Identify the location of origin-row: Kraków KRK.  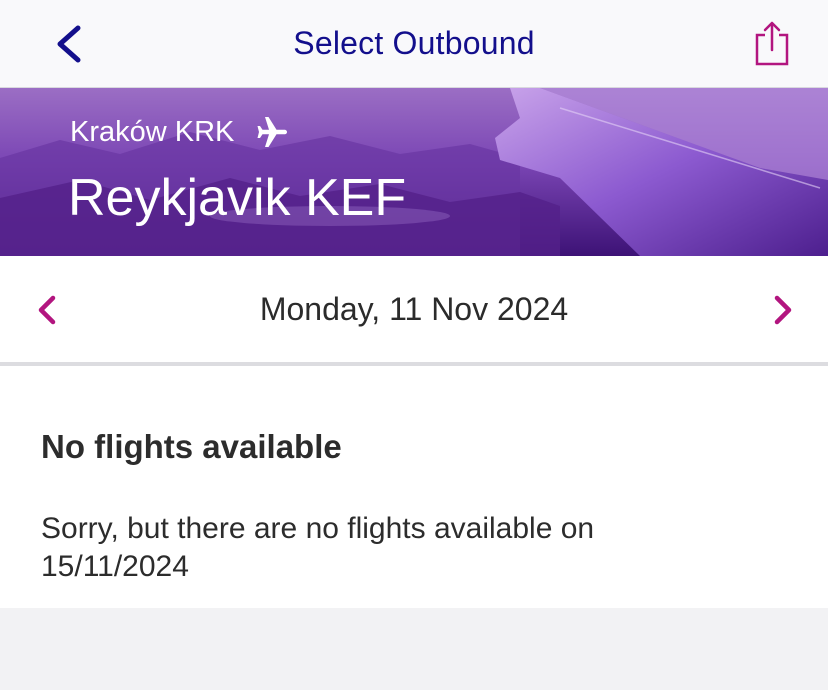
(180, 132).